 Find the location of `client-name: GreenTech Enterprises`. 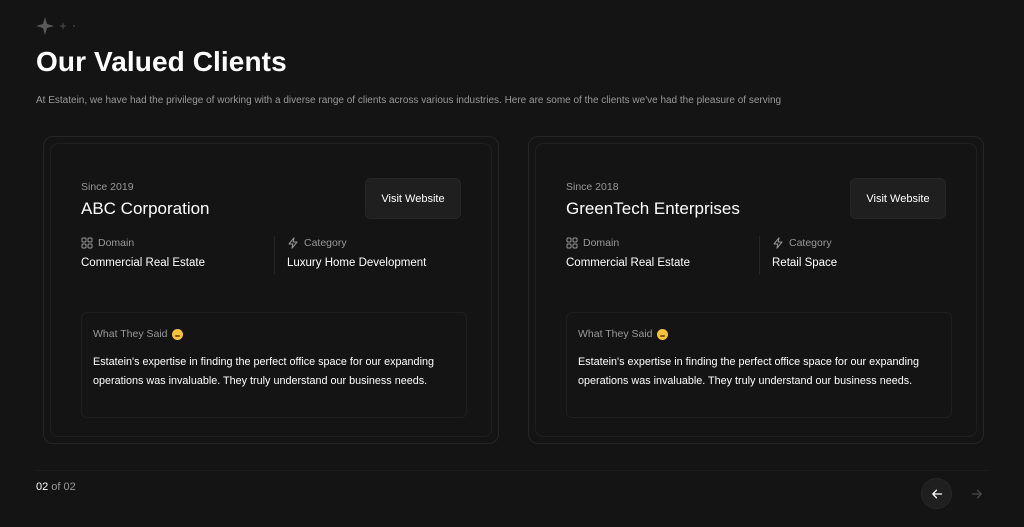

client-name: GreenTech Enterprises is located at coordinates (653, 208).